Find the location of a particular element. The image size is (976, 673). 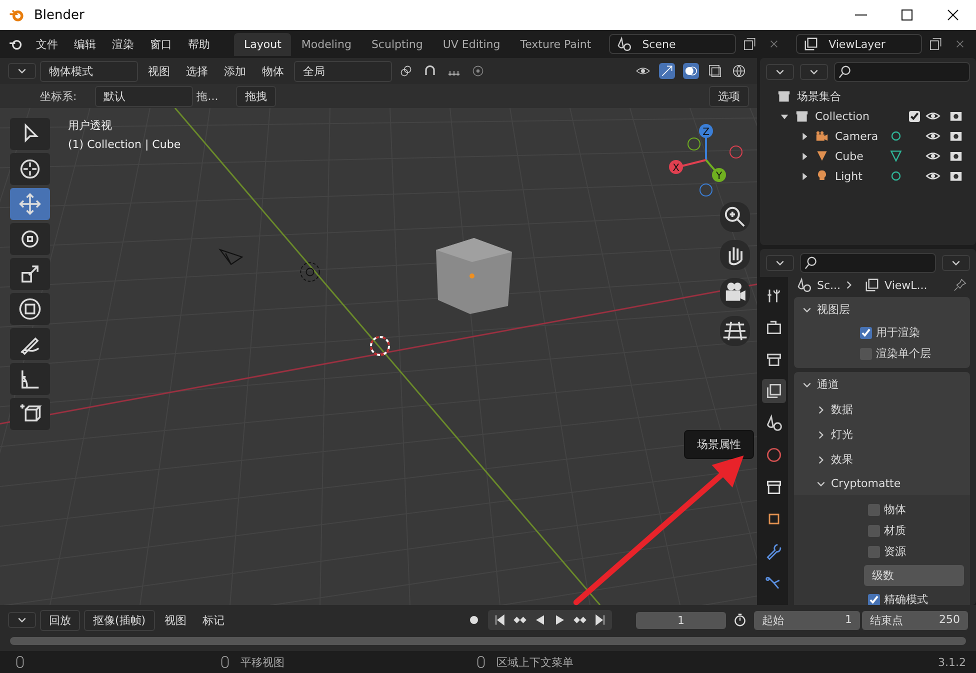

viewport-info-text: 用户透视 is located at coordinates (90, 125).